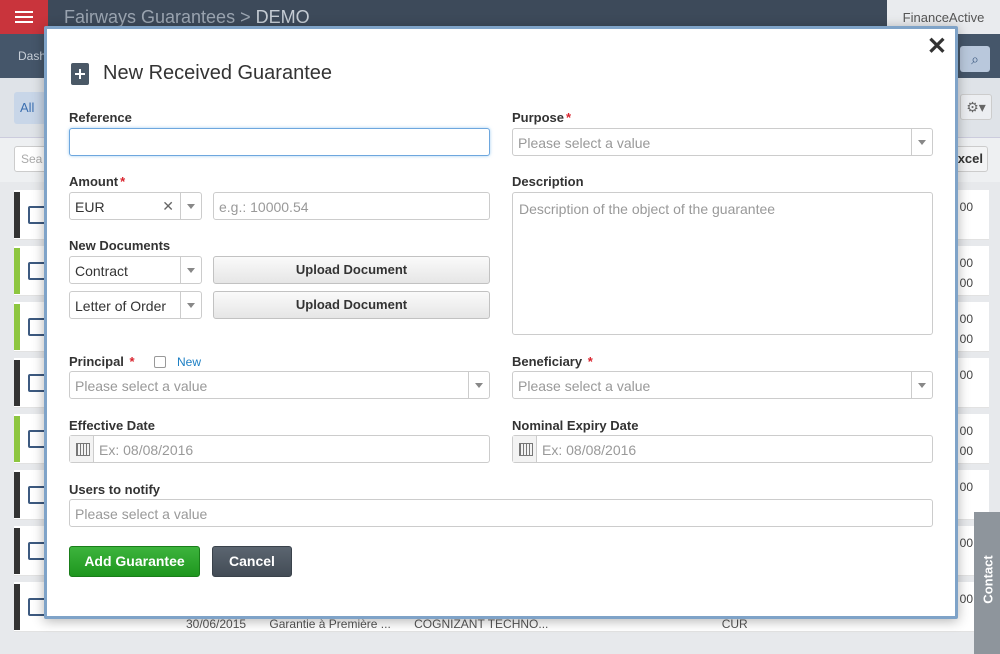  Describe the element at coordinates (722, 449) in the screenshot. I see `nominal-expiry-date-input: Ex: 08/08/2016` at that location.